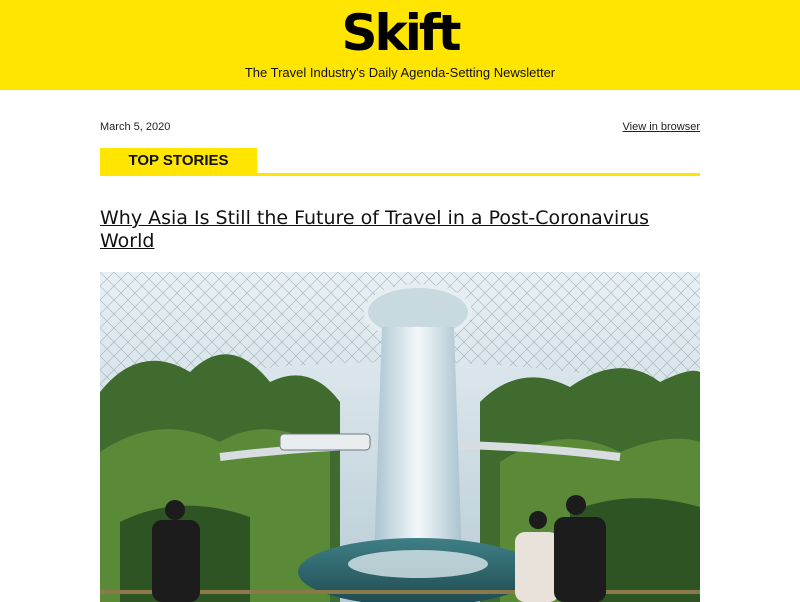 This screenshot has height=602, width=800. What do you see at coordinates (400, 33) in the screenshot?
I see `skift-logo: Skift` at bounding box center [400, 33].